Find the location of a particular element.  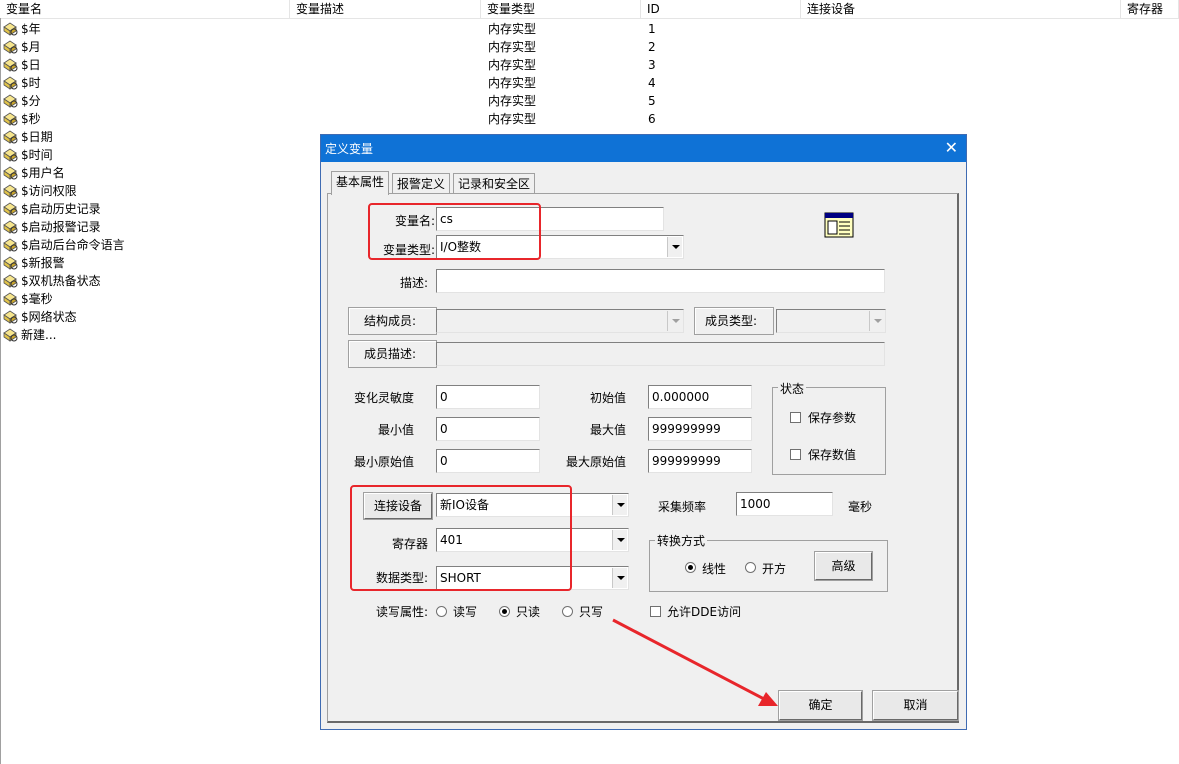

column-header-id: ID is located at coordinates (721, 9).